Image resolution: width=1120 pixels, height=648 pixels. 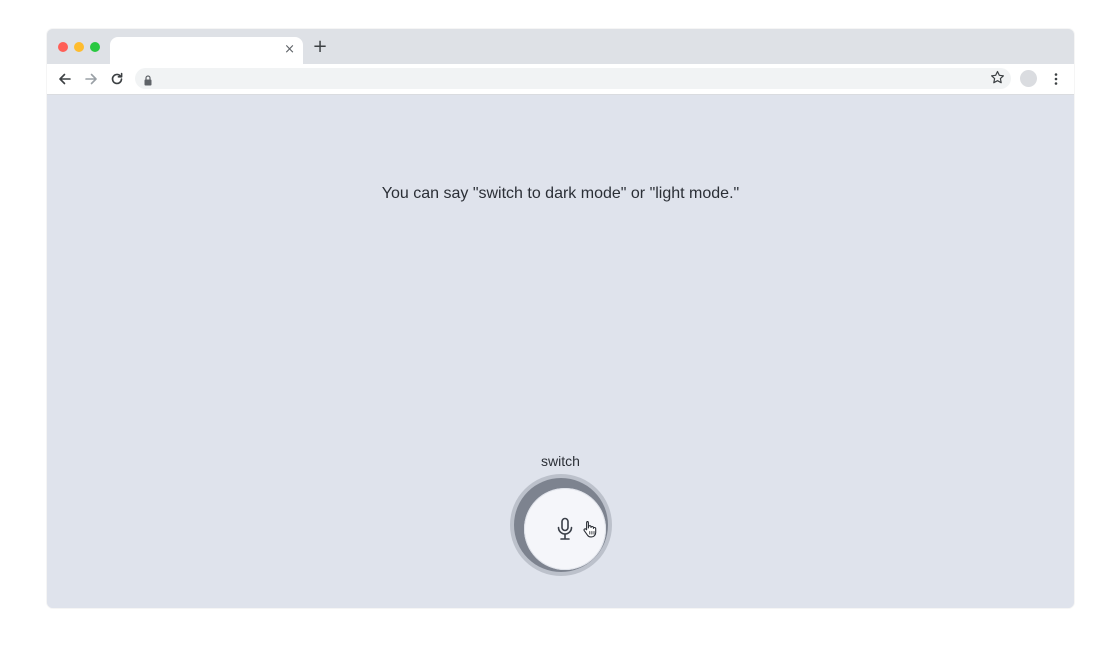 I want to click on new-tab-button: +, so click(x=320, y=47).